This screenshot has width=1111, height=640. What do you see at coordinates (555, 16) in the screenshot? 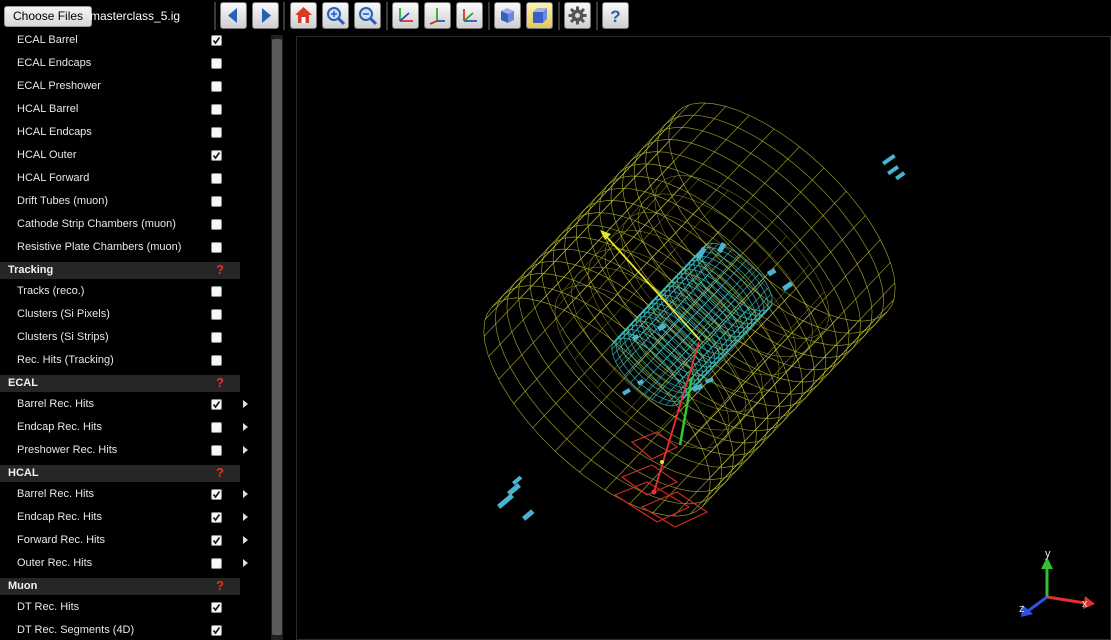
I see `toolbar: Choose Files masterclass_5.ig ?` at bounding box center [555, 16].